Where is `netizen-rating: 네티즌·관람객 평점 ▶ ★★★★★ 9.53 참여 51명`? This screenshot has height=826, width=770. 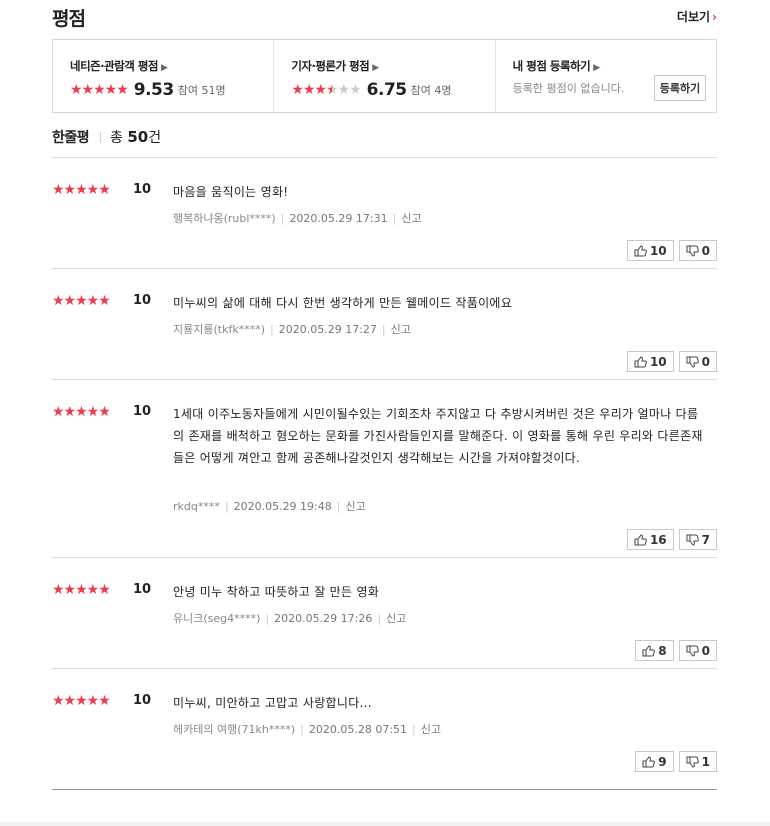
netizen-rating: 네티즌·관람객 평점 ▶ ★★★★★ 9.53 참여 51명 is located at coordinates (163, 76).